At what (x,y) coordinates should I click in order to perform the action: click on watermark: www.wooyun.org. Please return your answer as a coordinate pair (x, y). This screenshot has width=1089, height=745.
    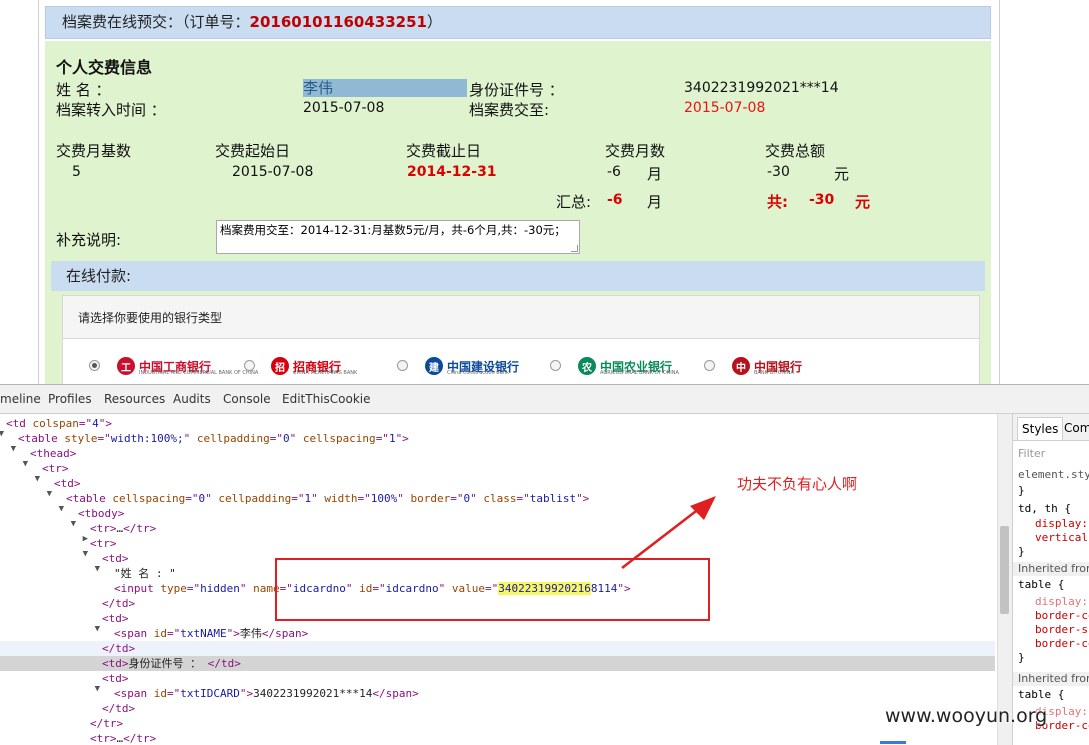
    Looking at the image, I should click on (966, 716).